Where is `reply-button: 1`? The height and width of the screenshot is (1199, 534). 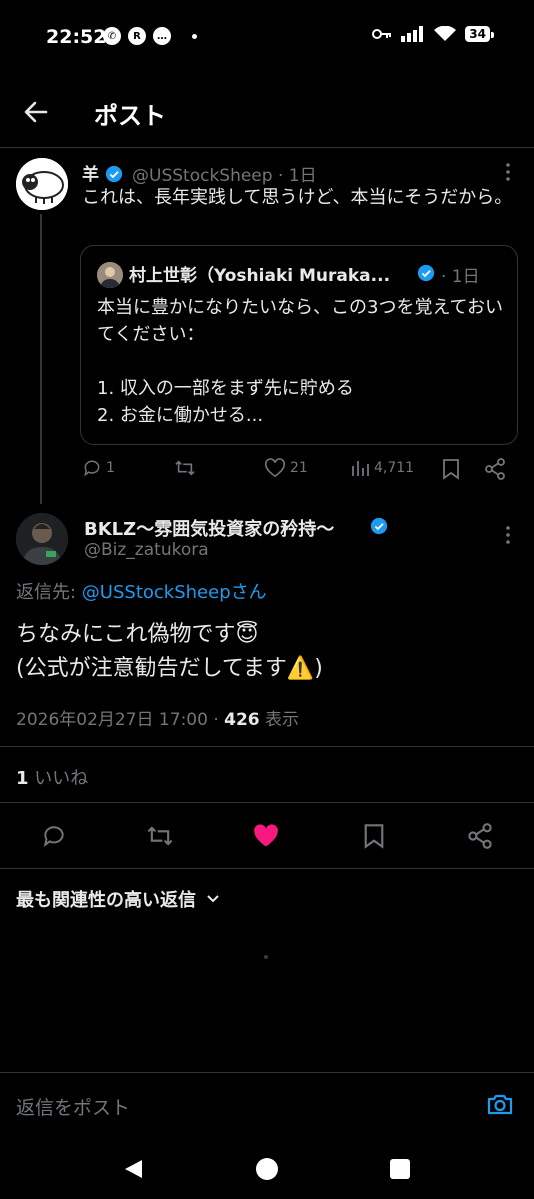
reply-button: 1 is located at coordinates (98, 468).